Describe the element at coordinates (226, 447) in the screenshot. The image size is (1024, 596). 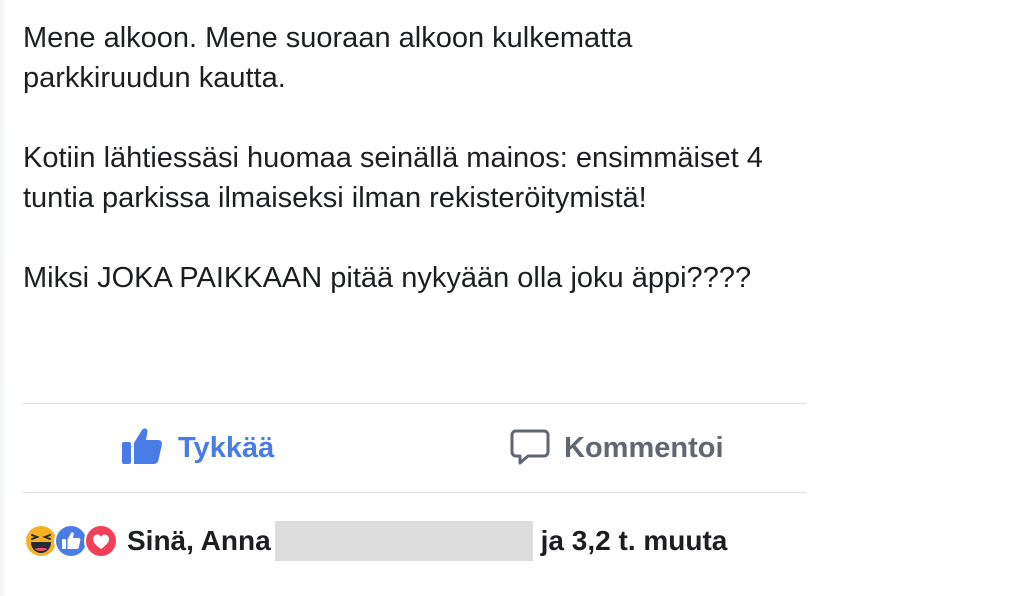
I see `like-label: Tykkää` at that location.